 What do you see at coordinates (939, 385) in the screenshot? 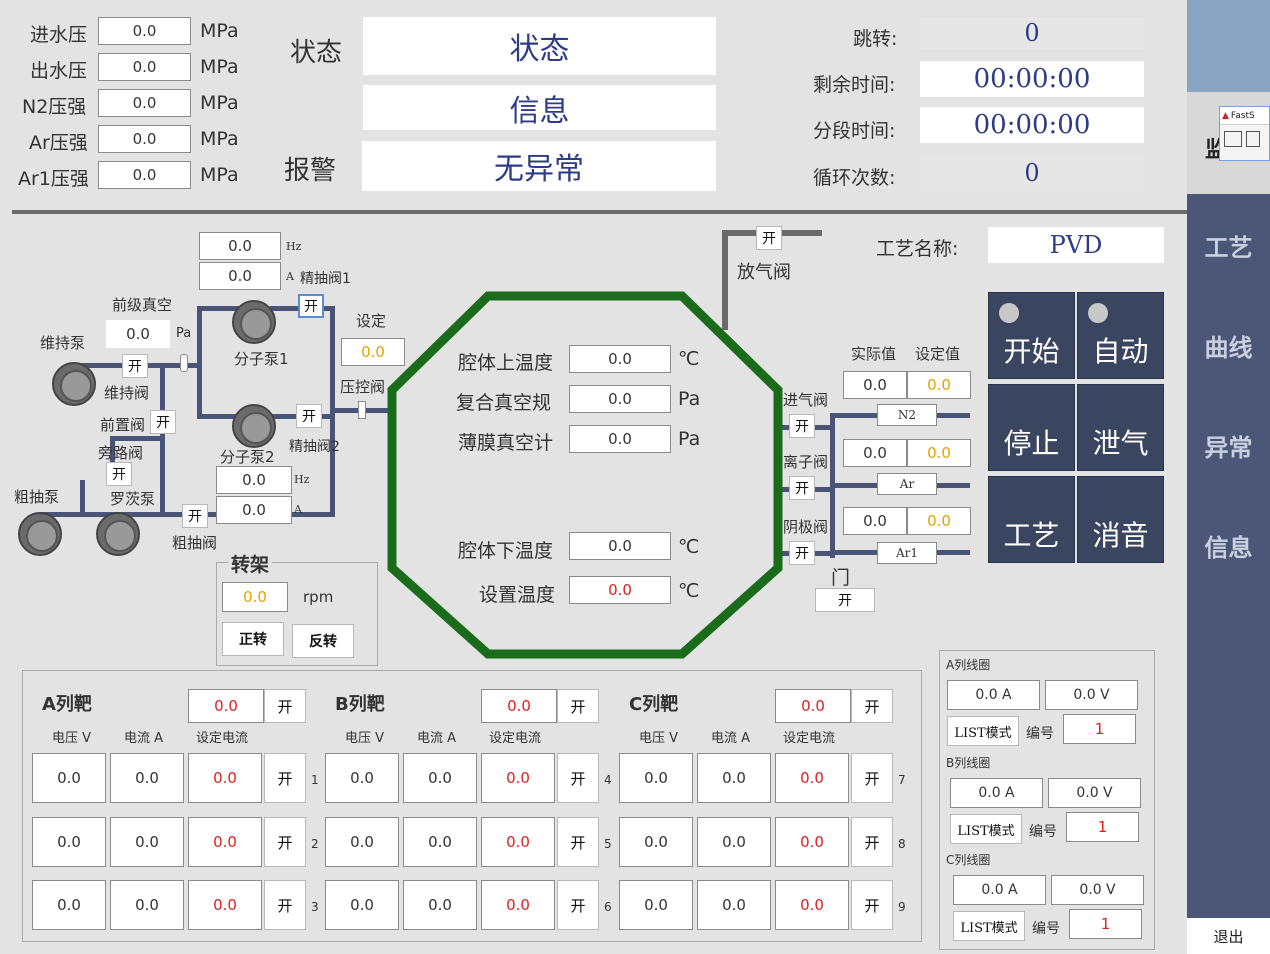
I see `n2-set: 0.0` at bounding box center [939, 385].